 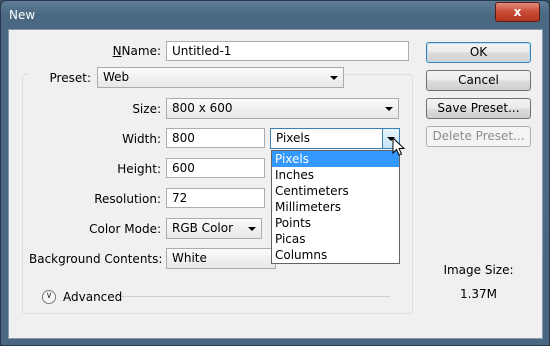 I want to click on image-size-value: 1.37M, so click(x=478, y=294).